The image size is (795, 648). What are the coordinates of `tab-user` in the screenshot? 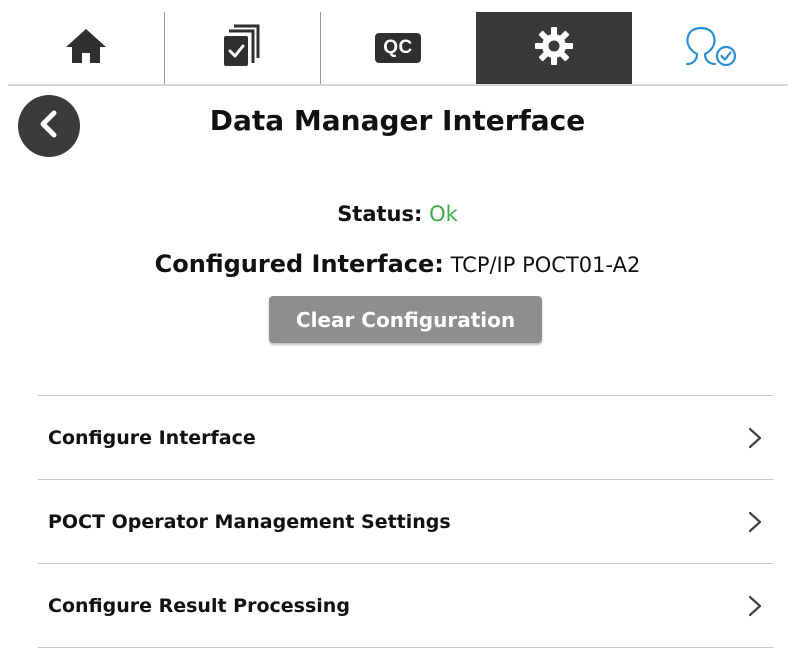 It's located at (710, 48).